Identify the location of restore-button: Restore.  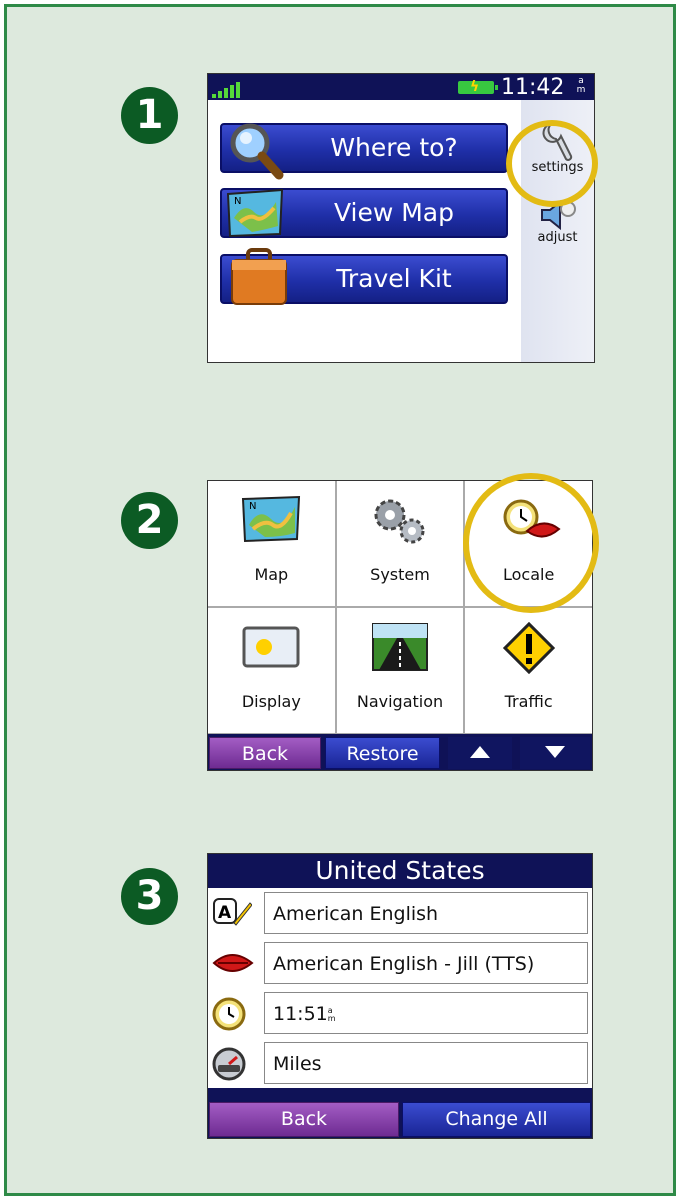
(382, 753).